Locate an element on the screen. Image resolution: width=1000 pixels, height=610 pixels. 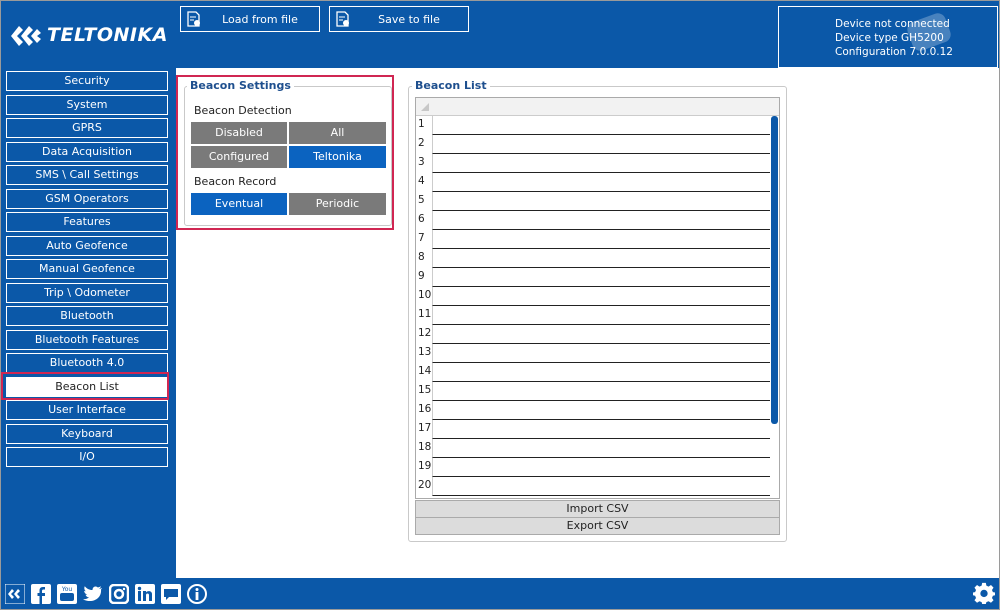
gear-icon is located at coordinates (984, 593).